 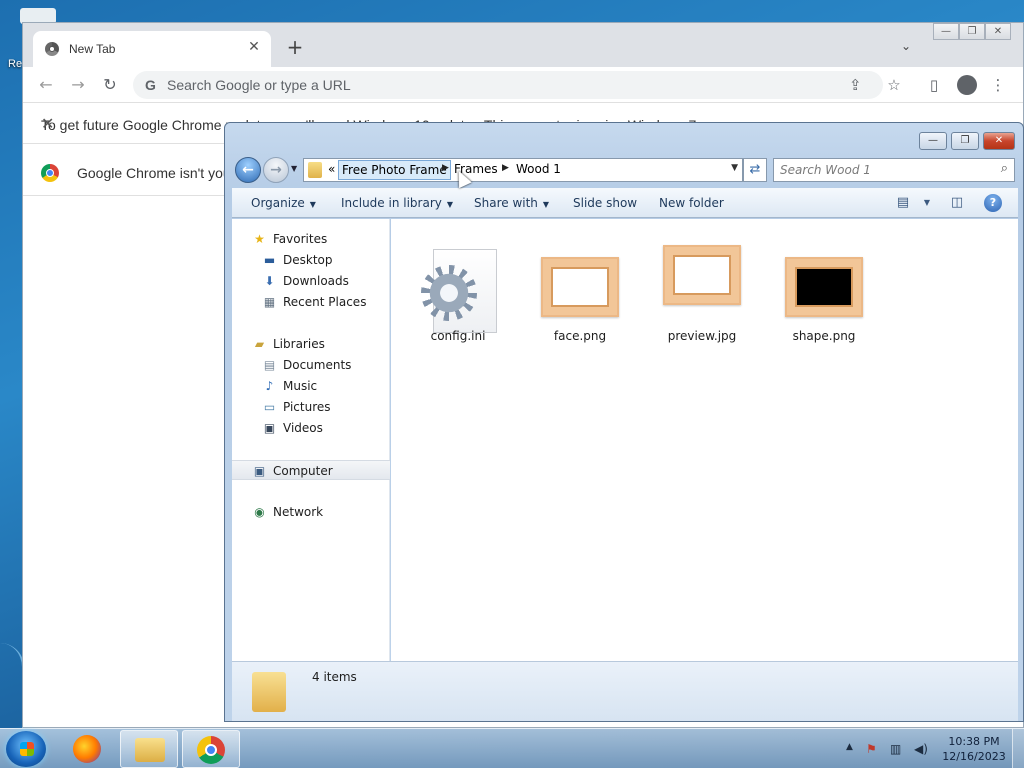 I want to click on view-options-dropdown-icon: ▼, so click(x=927, y=203).